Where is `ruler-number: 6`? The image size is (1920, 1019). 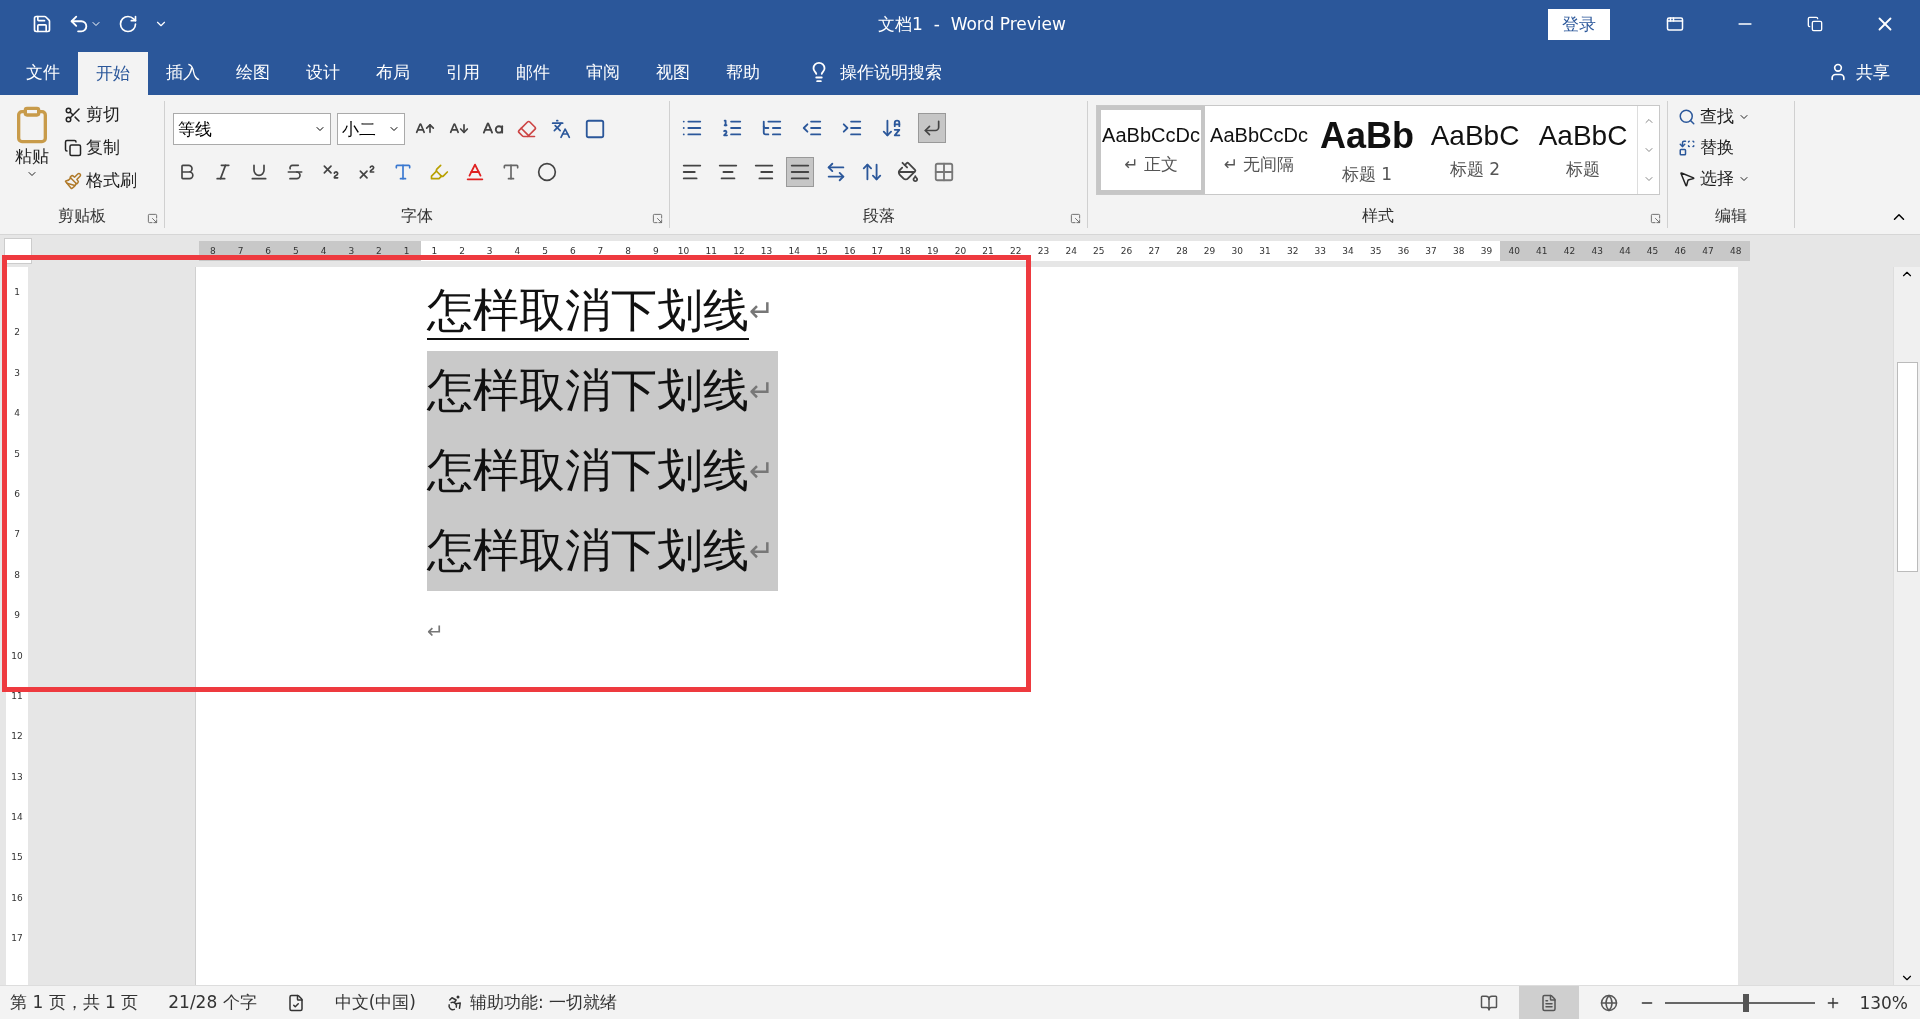
ruler-number: 6 is located at coordinates (572, 251).